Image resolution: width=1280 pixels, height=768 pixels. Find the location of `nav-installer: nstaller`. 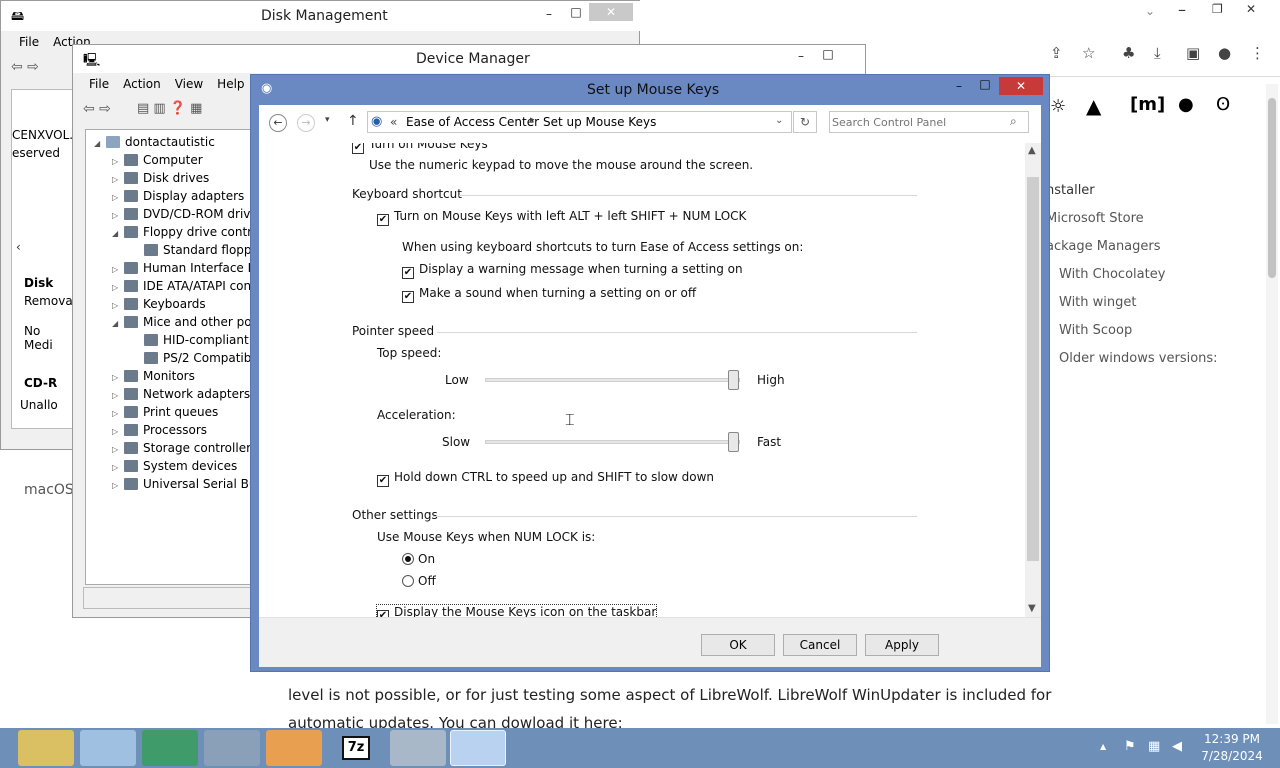

nav-installer: nstaller is located at coordinates (1146, 191).